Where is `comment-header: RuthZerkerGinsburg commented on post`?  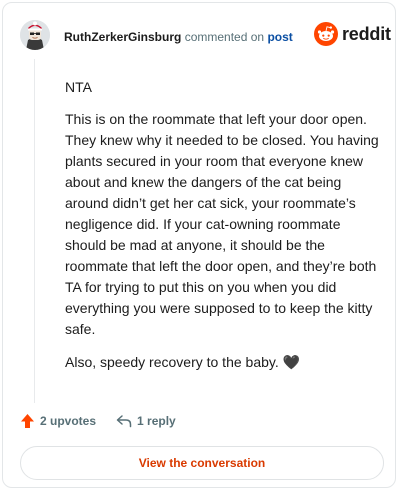 comment-header: RuthZerkerGinsburg commented on post is located at coordinates (178, 37).